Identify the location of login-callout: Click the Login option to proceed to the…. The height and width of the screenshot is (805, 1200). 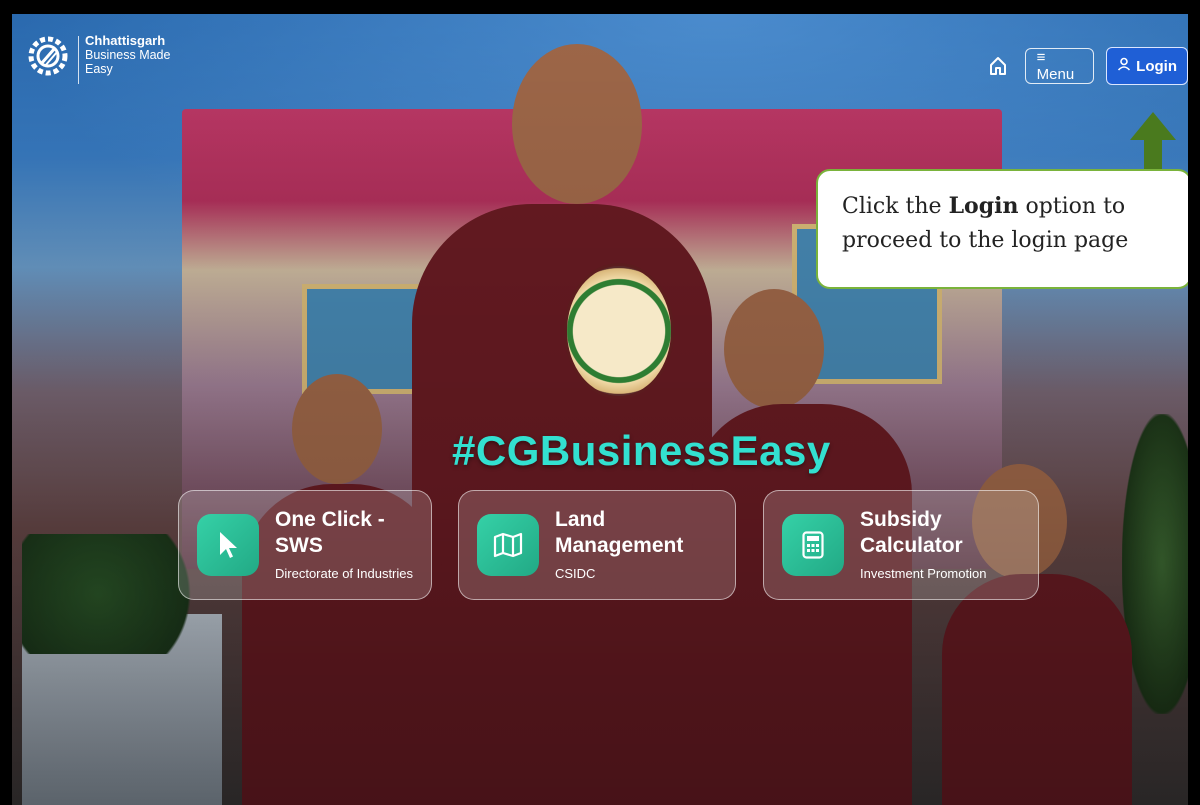
(1002, 229).